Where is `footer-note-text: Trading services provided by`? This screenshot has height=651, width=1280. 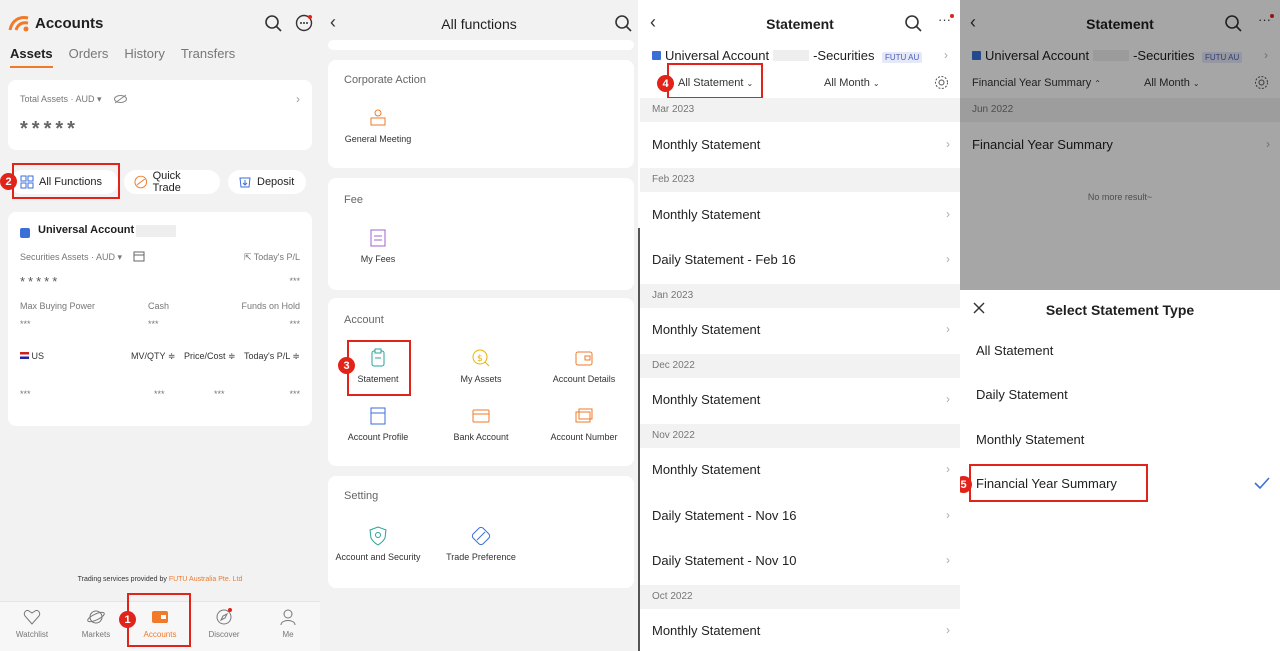
footer-note-text: Trading services provided by is located at coordinates (122, 579).